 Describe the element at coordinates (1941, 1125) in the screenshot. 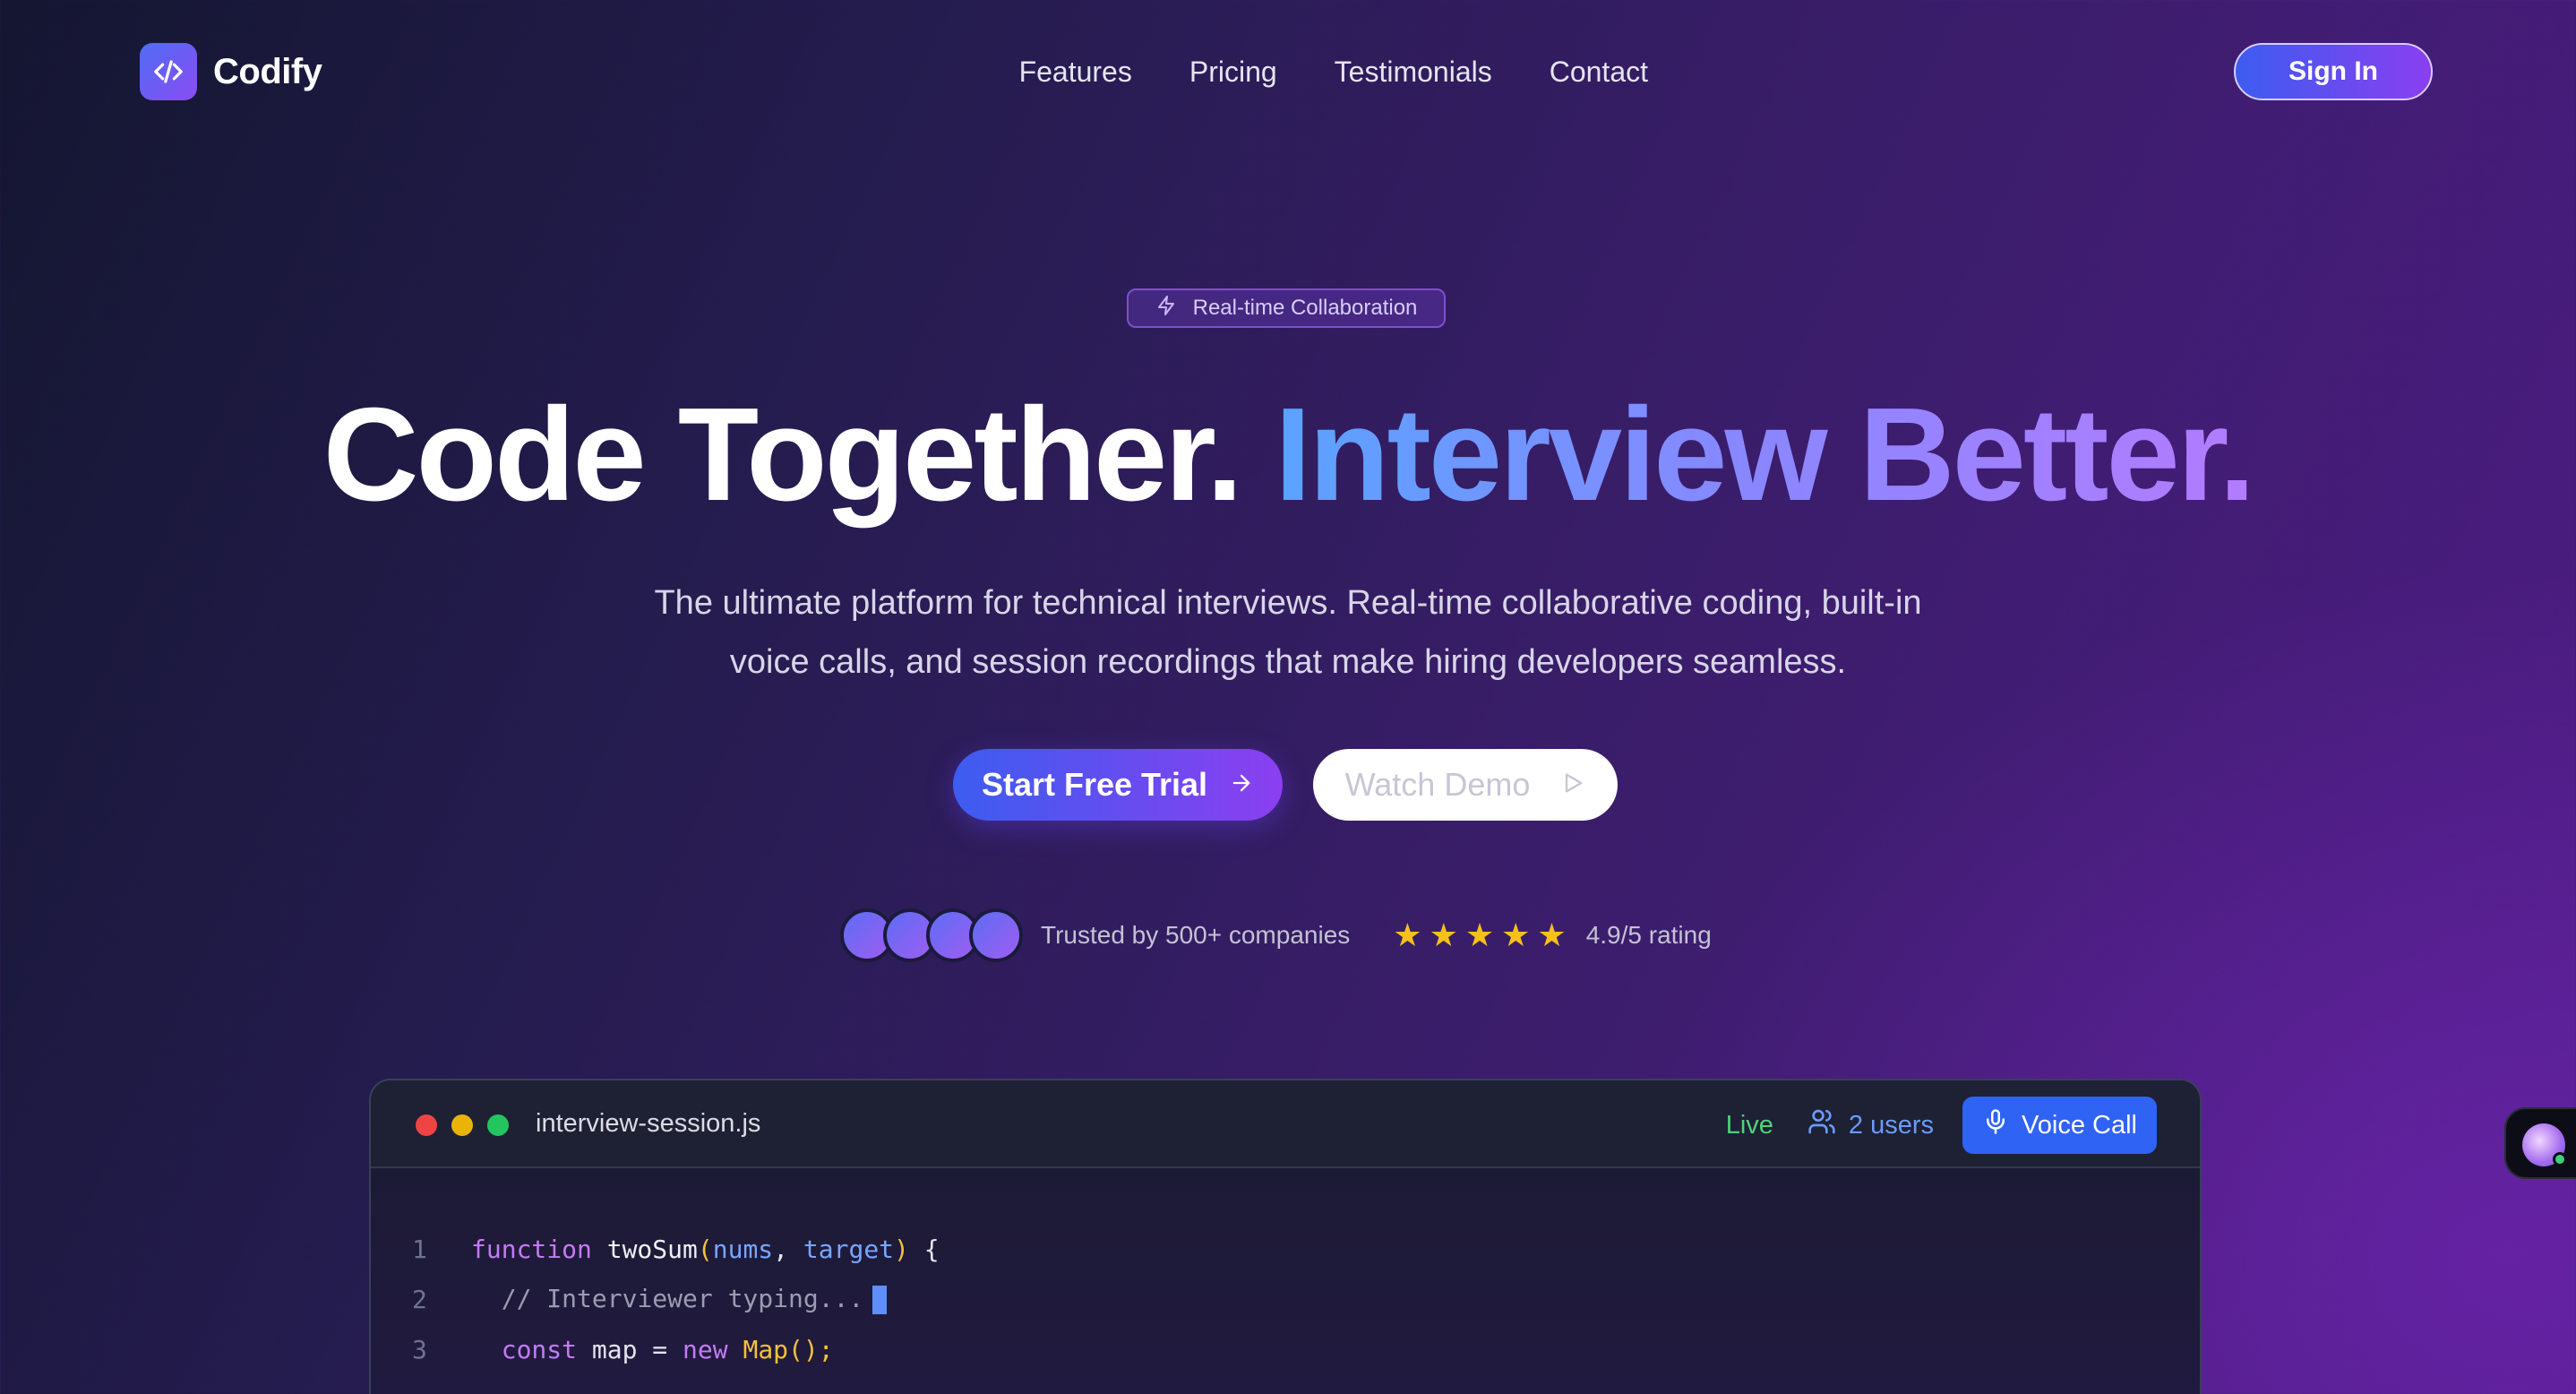

I see `session-controls: Live 2 users Voice Call` at that location.